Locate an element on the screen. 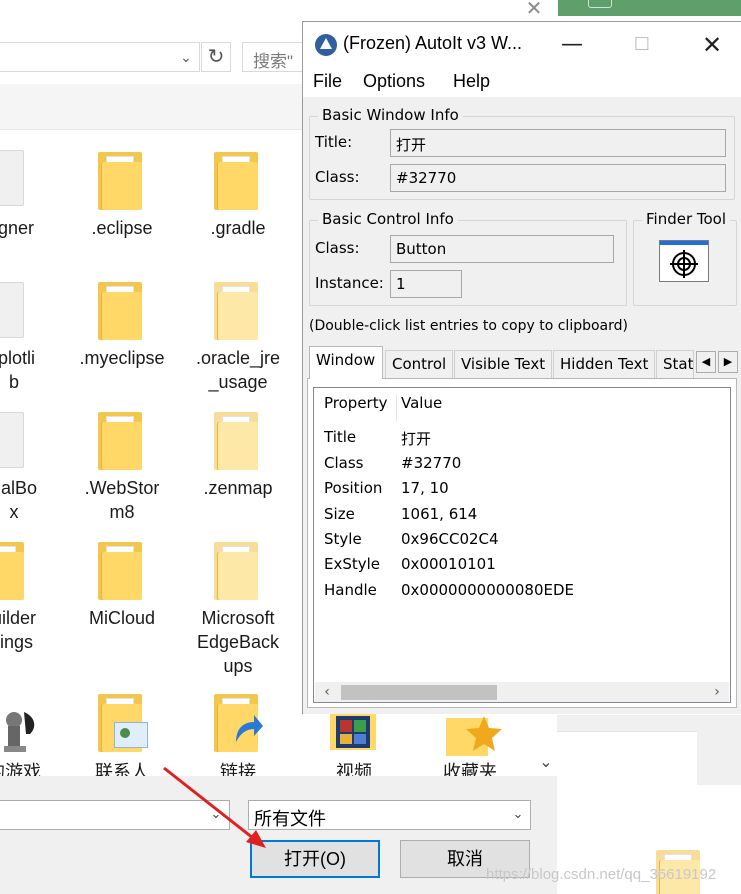 The image size is (741, 894). title-label: Title: is located at coordinates (334, 142).